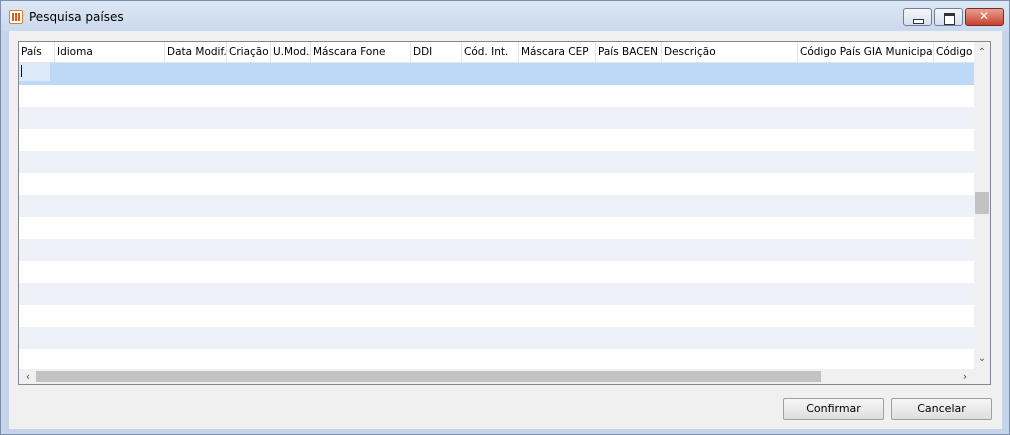 The width and height of the screenshot is (1010, 435). What do you see at coordinates (37, 52) in the screenshot?
I see `column-header-pais: País` at bounding box center [37, 52].